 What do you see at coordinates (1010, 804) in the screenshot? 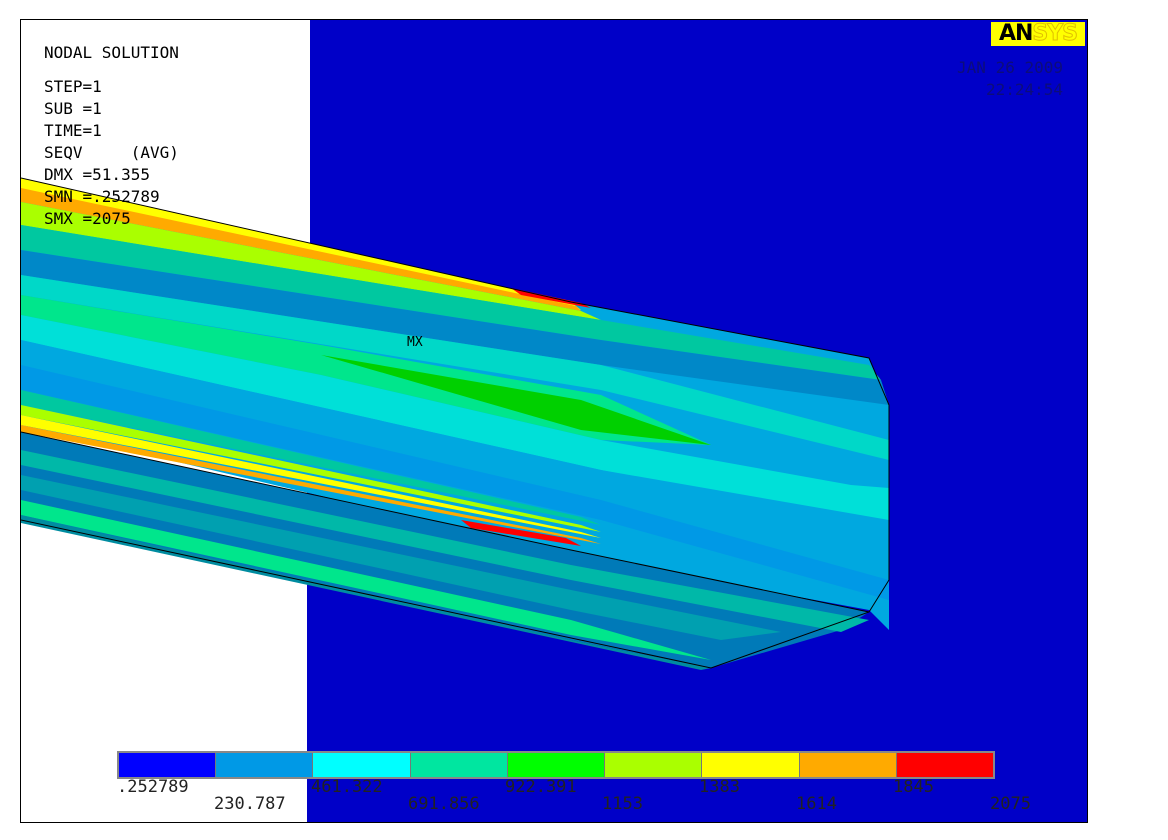
I see `legend-tick: 2075` at bounding box center [1010, 804].